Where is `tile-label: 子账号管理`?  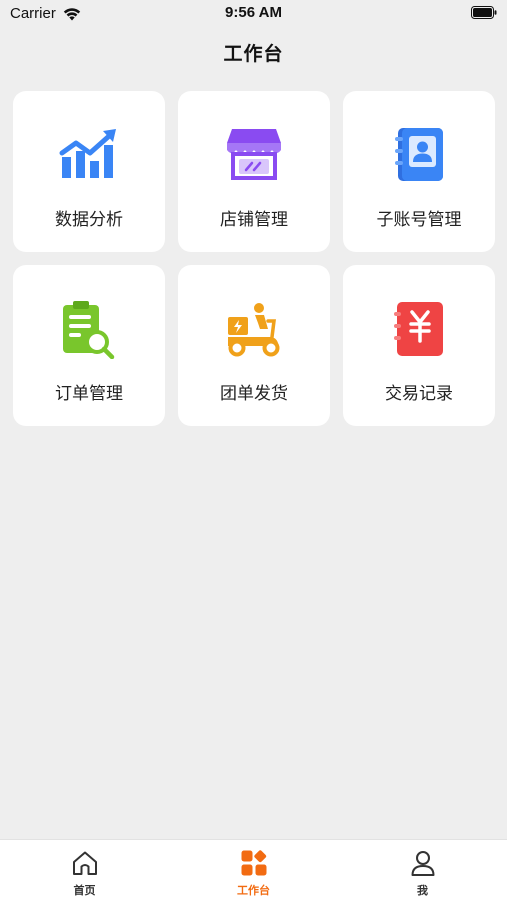
tile-label: 子账号管理 is located at coordinates (419, 220).